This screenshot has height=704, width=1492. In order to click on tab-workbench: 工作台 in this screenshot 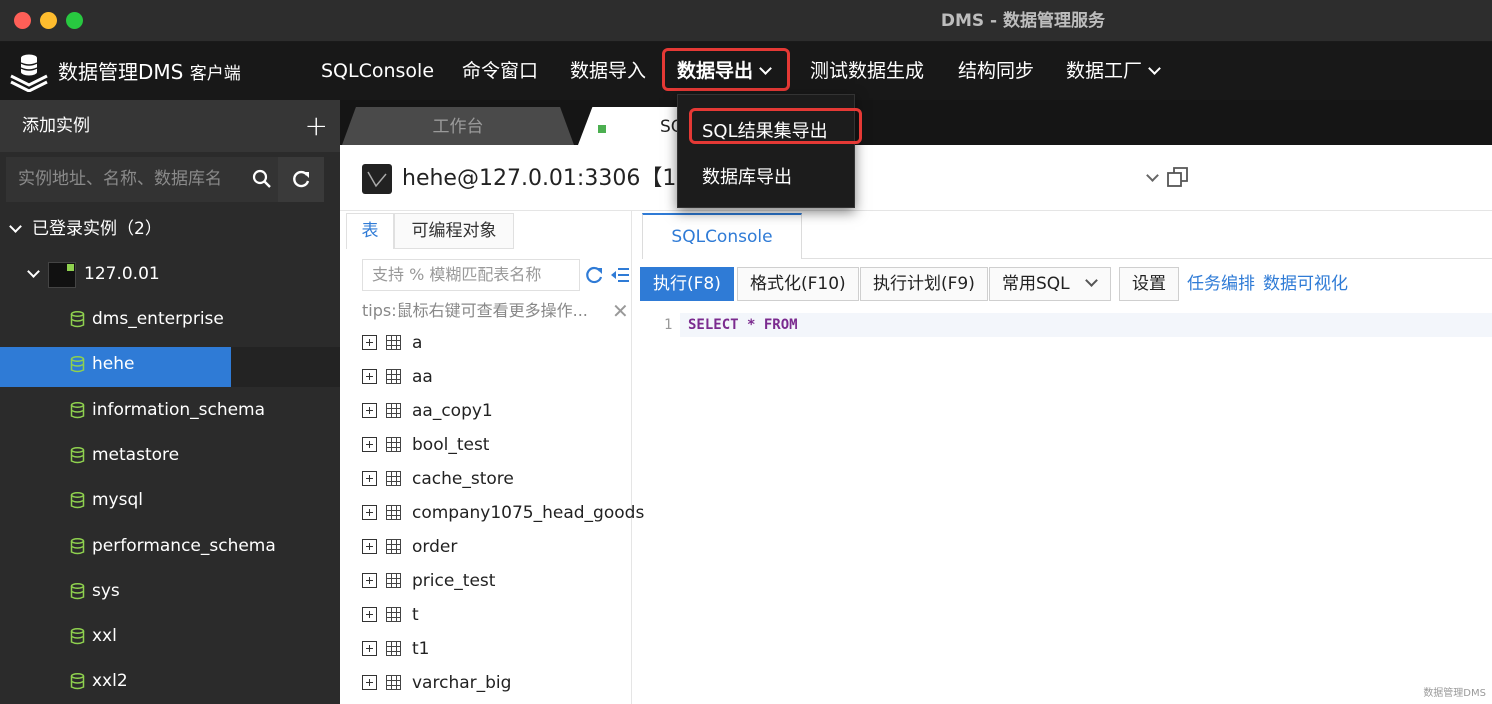, I will do `click(458, 126)`.